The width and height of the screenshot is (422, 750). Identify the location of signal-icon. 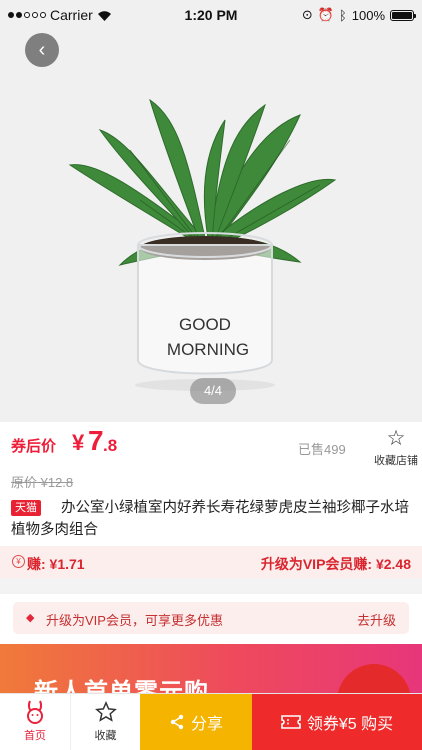
(27, 15).